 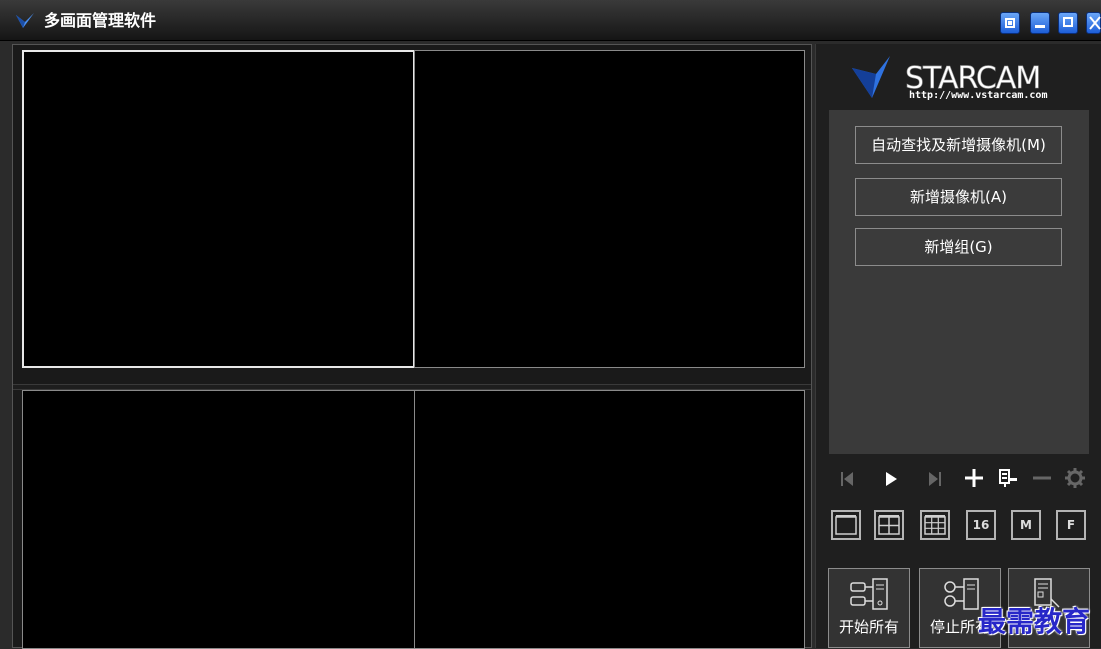 I want to click on single-view-icon, so click(x=846, y=525).